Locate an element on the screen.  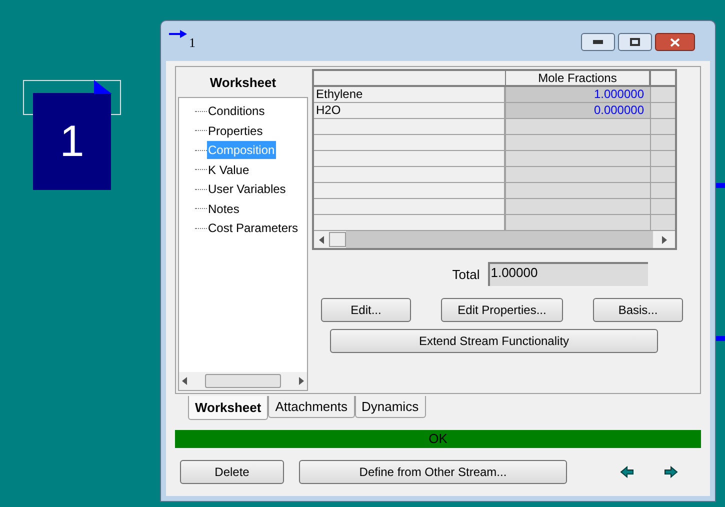
tree-item: Cost Parameters is located at coordinates (253, 228).